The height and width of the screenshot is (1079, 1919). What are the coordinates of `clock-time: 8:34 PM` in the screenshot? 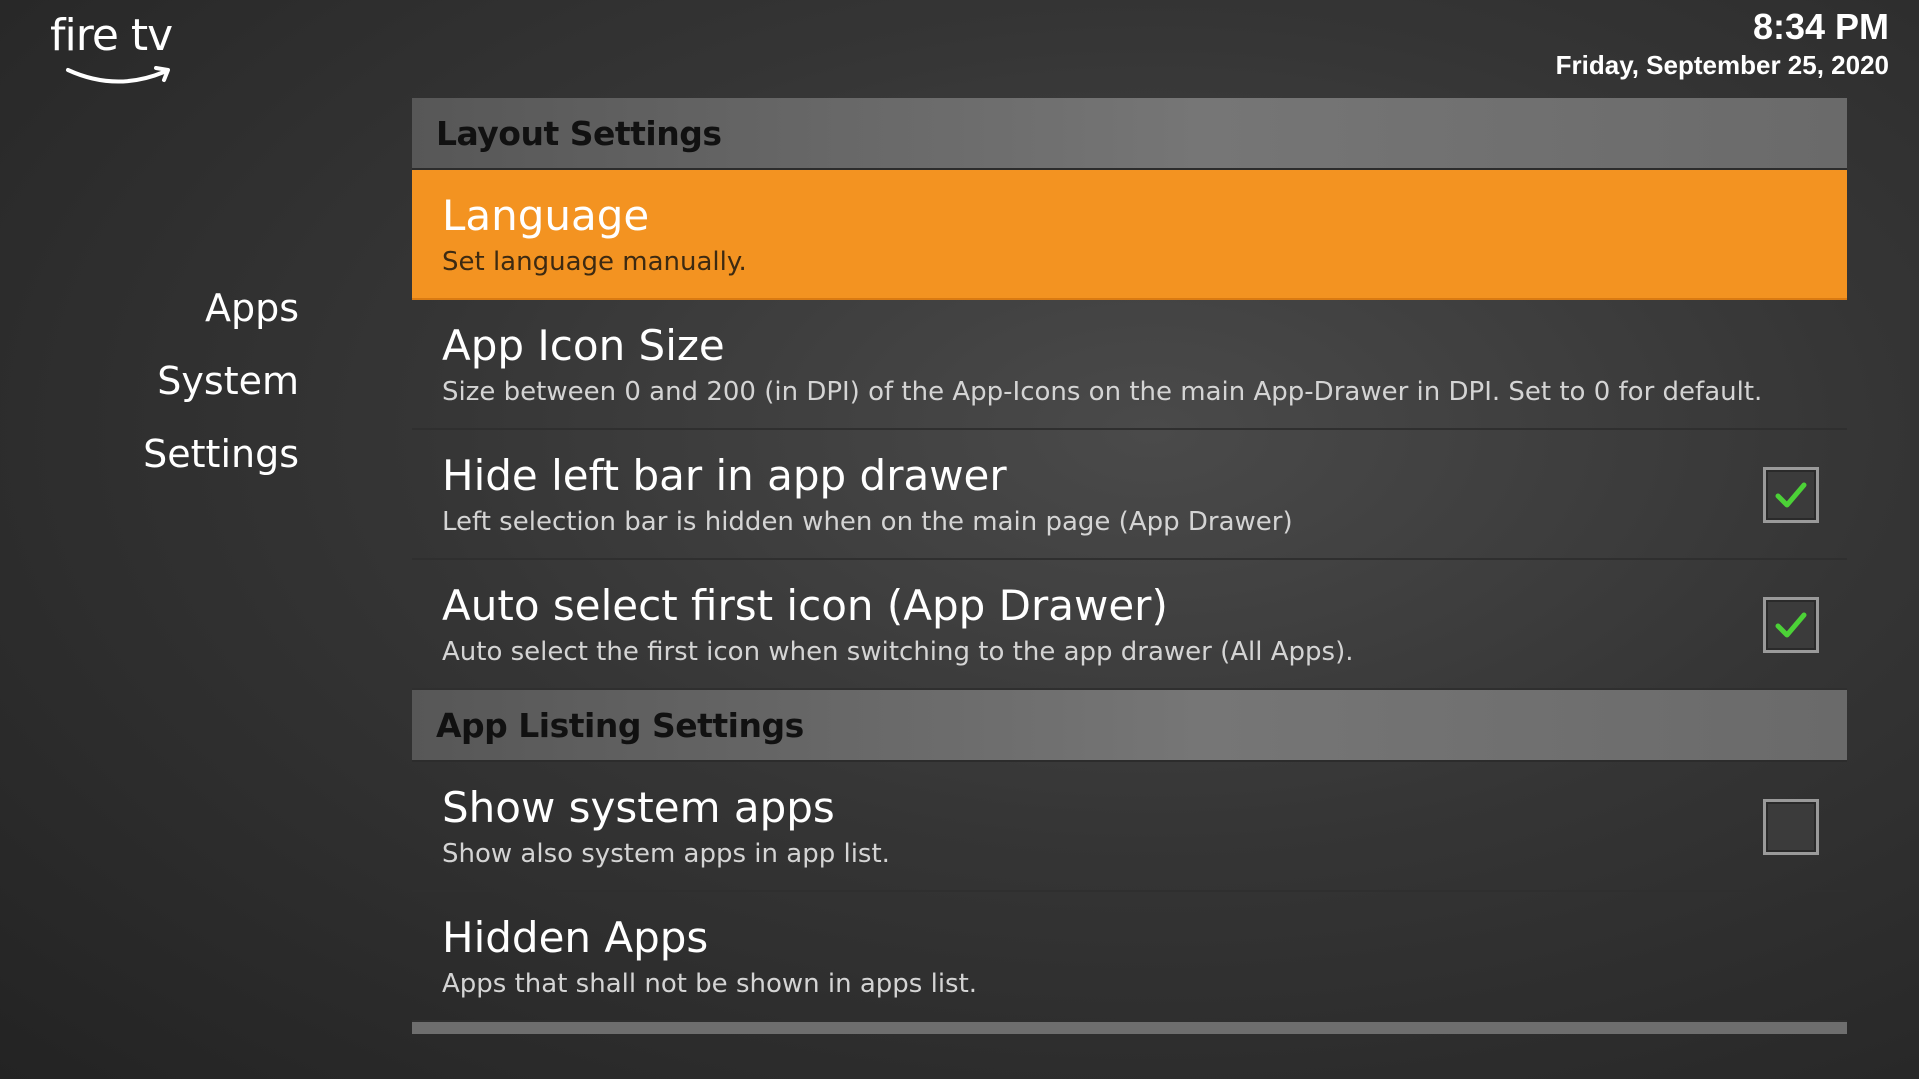 It's located at (1820, 26).